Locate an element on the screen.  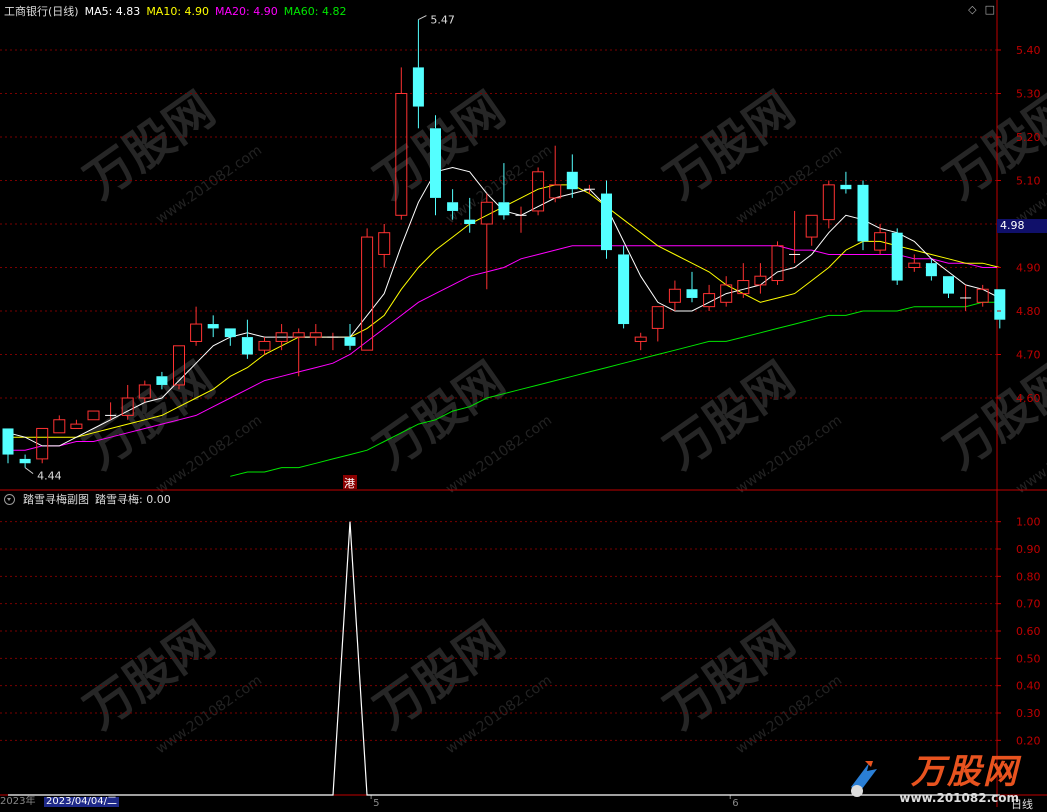
window-icon: □ is located at coordinates (990, 9).